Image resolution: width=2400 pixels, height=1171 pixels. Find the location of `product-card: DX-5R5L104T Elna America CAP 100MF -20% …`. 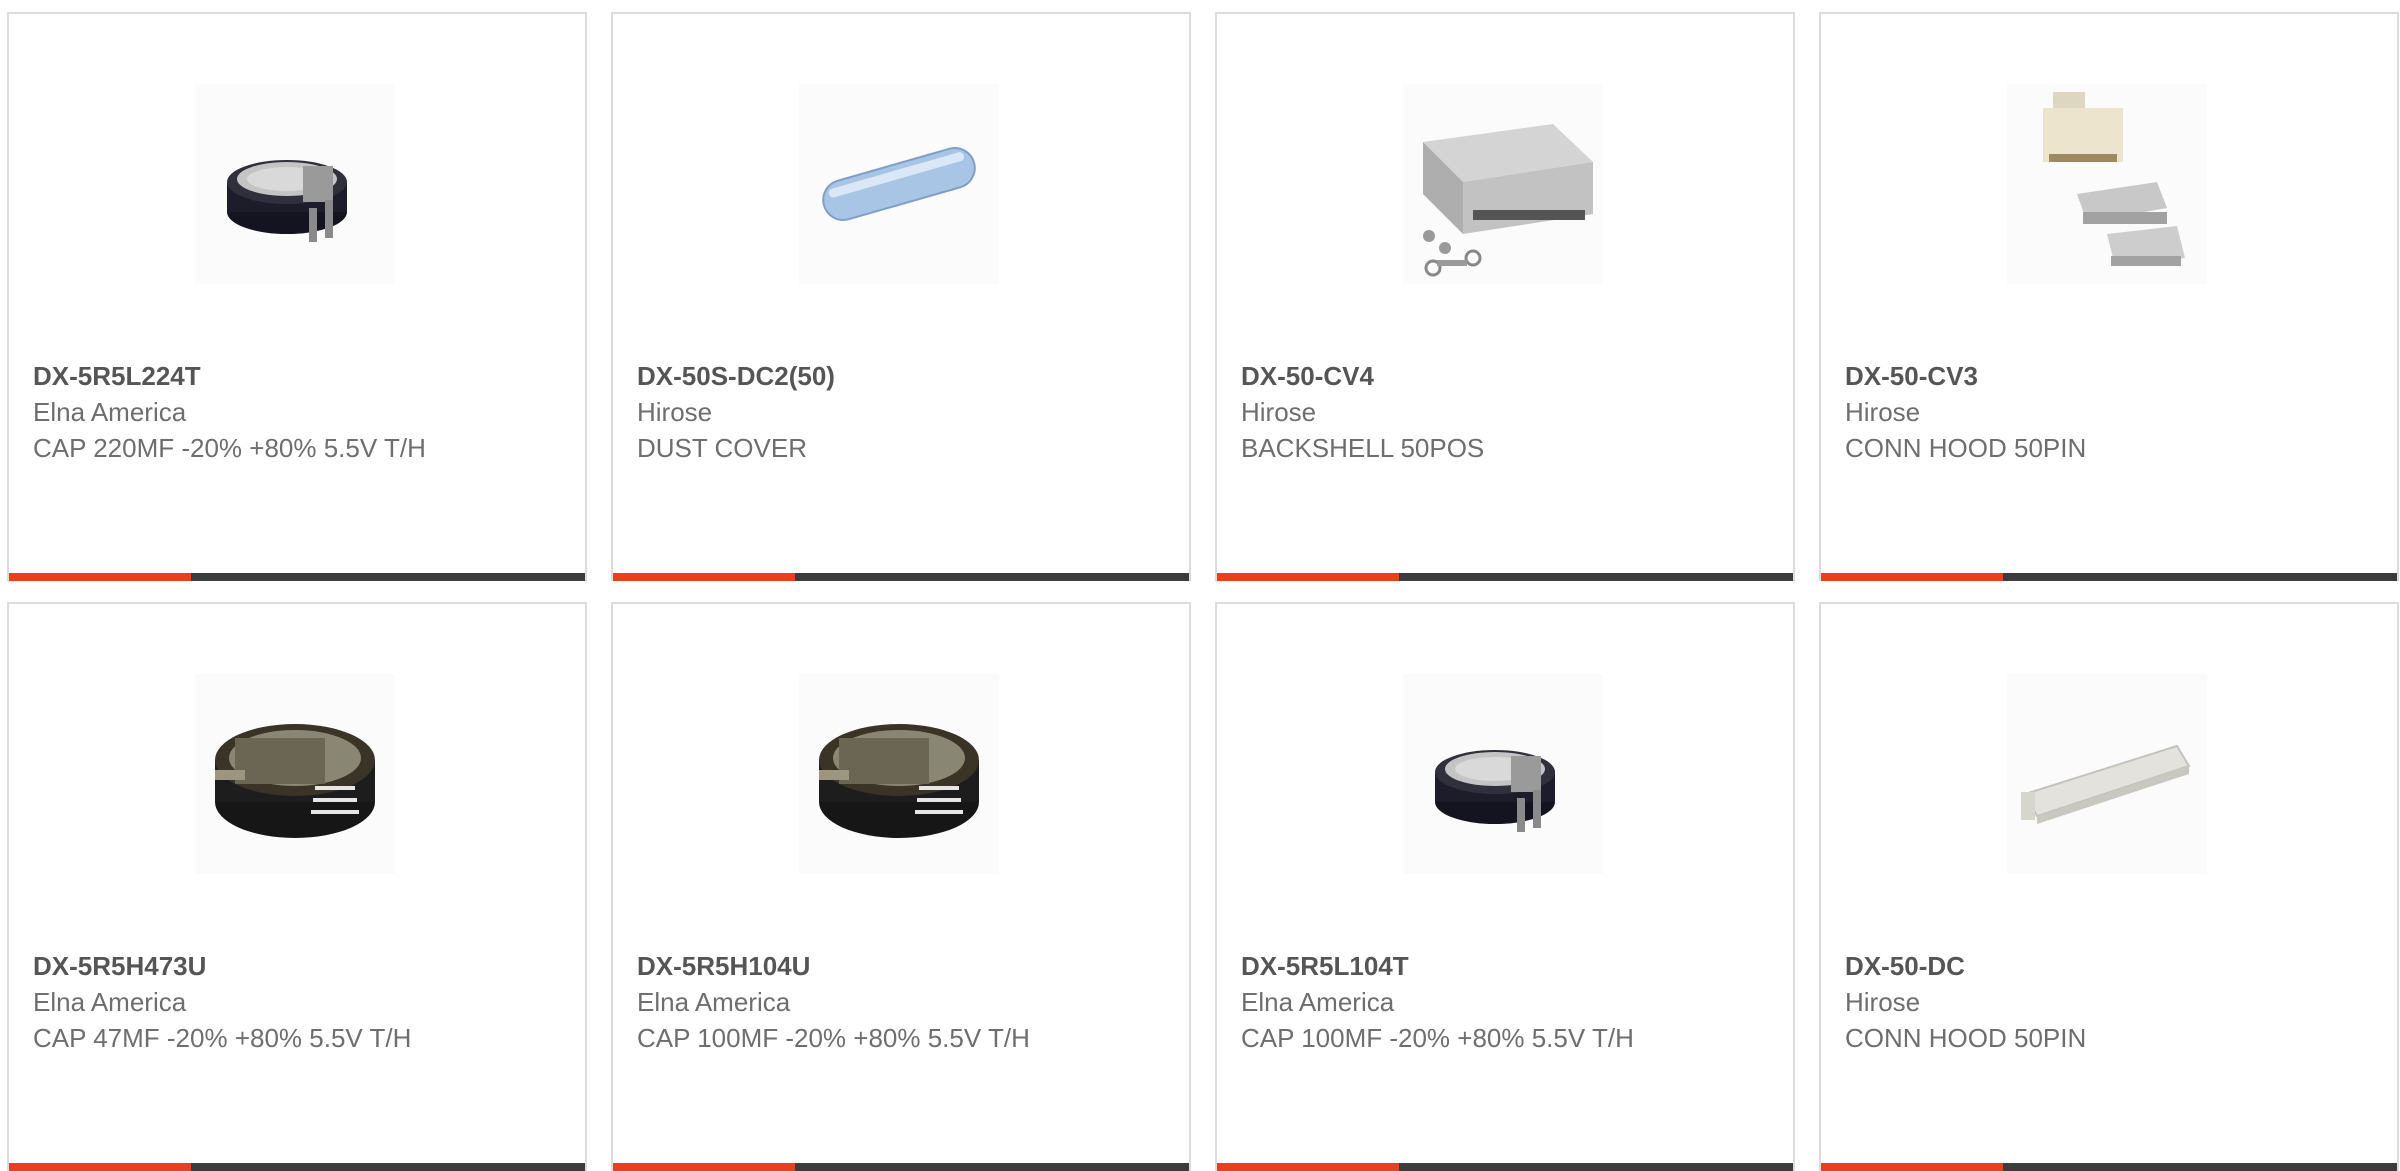

product-card: DX-5R5L104T Elna America CAP 100MF -20% … is located at coordinates (1505, 886).